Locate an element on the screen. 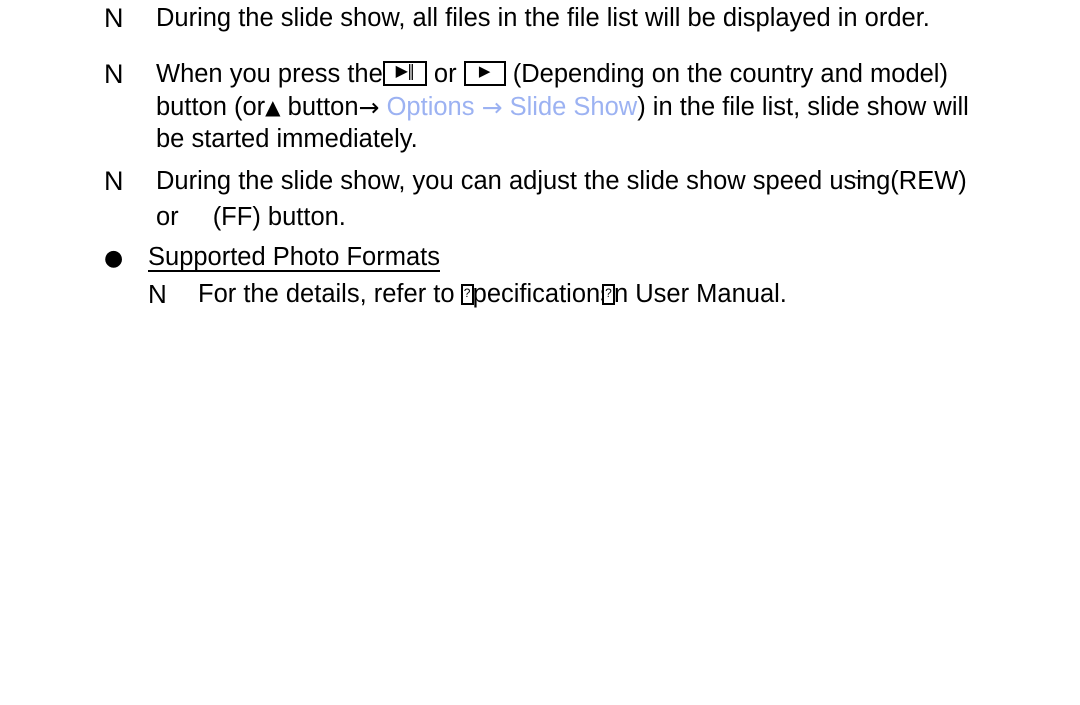 This screenshot has height=705, width=1080. triangle-up-icon: ▲ is located at coordinates (273, 106).